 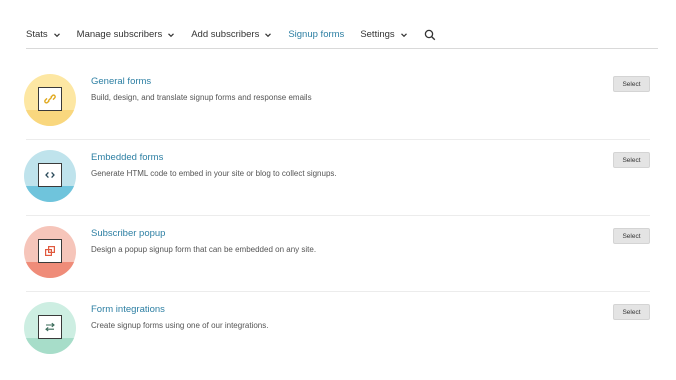 I want to click on swap-arrows-icon, so click(x=50, y=327).